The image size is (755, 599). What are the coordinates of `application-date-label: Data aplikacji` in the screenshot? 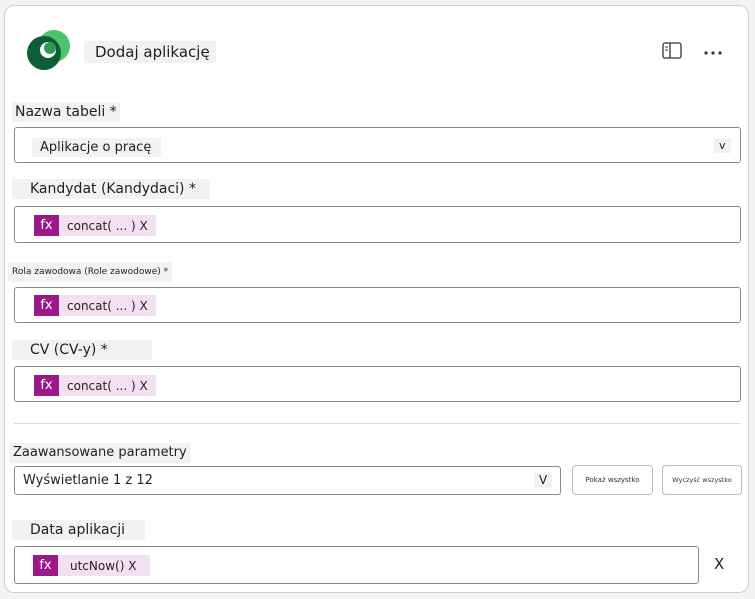 It's located at (79, 530).